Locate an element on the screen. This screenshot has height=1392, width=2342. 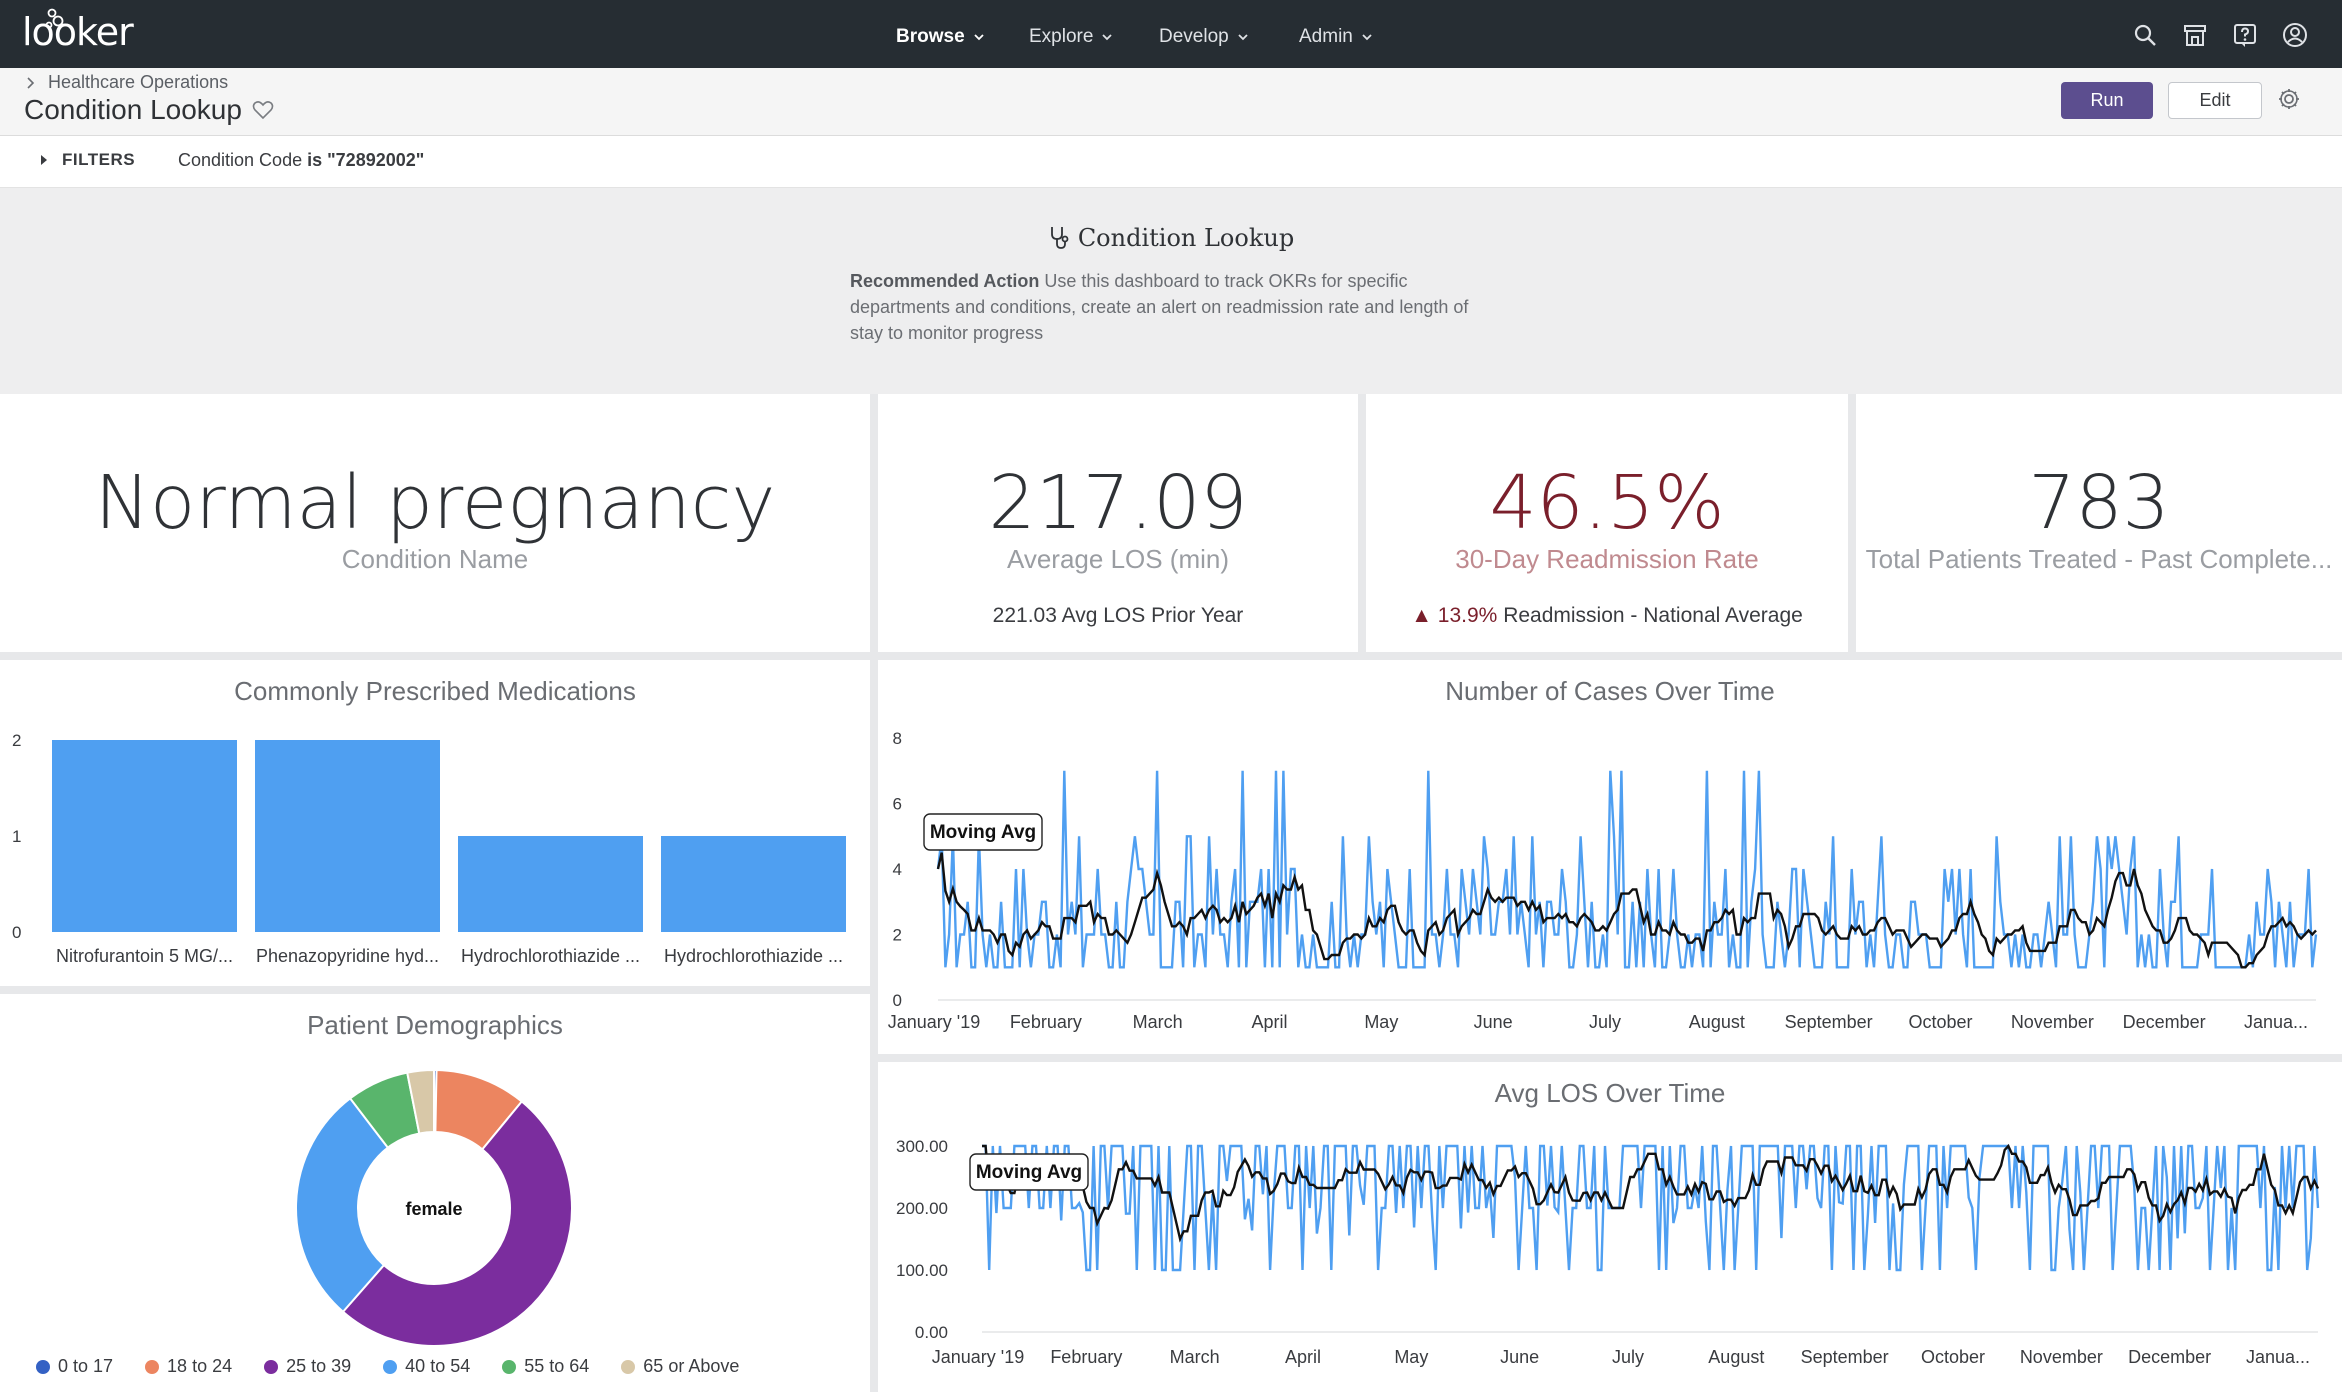
legend-label: 40 to 54 is located at coordinates (438, 1366).